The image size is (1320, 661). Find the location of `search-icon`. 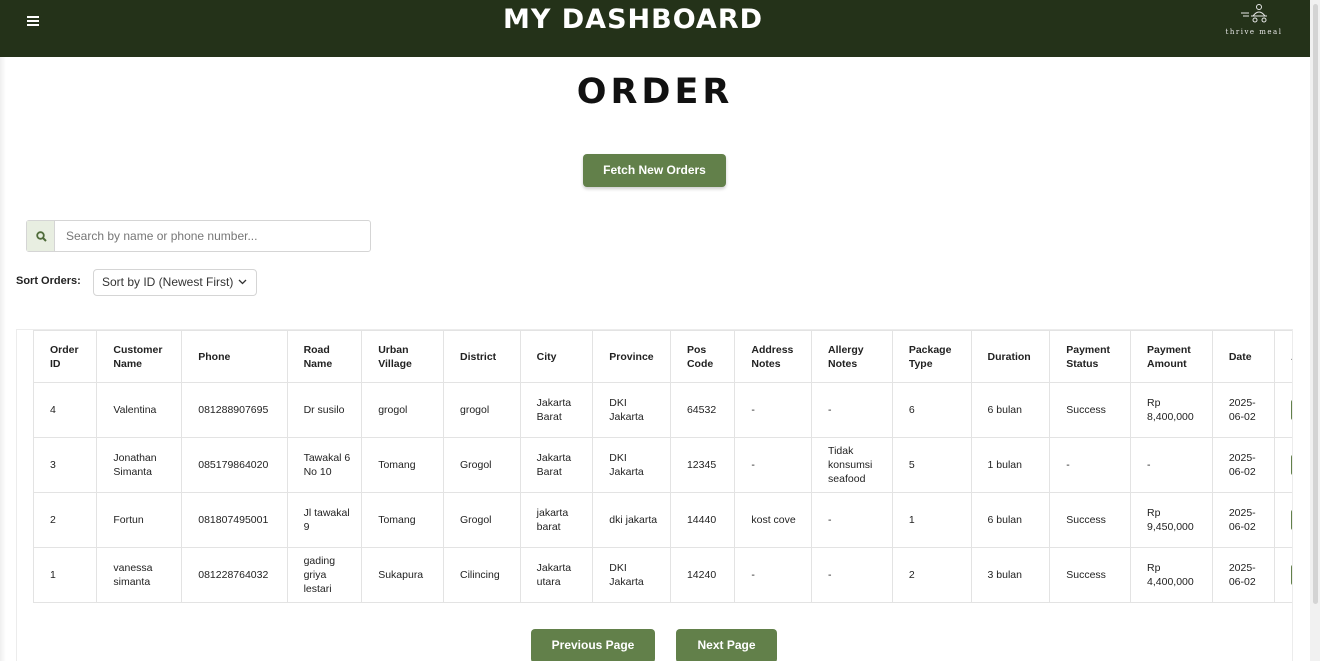

search-icon is located at coordinates (41, 236).